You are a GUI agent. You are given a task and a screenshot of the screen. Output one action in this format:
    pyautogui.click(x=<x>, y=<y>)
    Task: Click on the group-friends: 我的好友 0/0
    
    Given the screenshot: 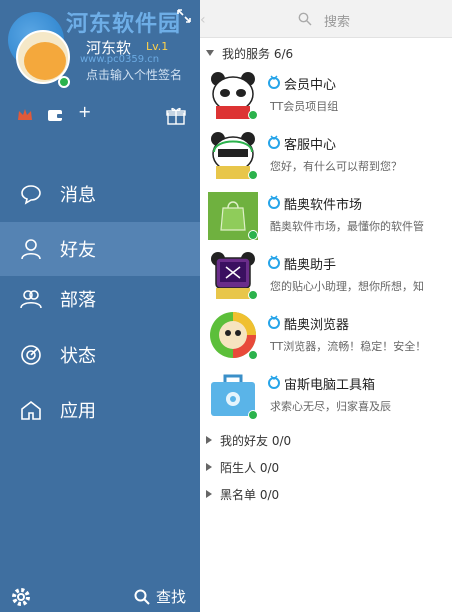 What is the action you would take?
    pyautogui.click(x=248, y=440)
    